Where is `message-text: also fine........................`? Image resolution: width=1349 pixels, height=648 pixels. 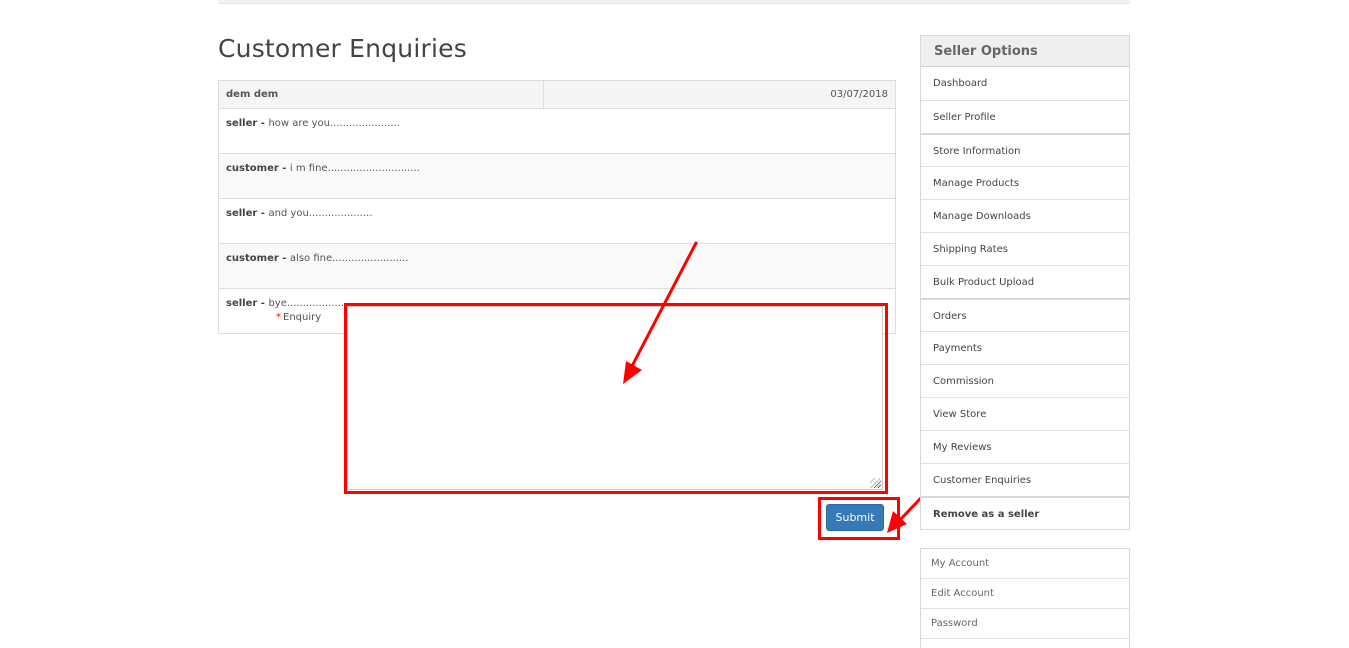 message-text: also fine........................ is located at coordinates (349, 258).